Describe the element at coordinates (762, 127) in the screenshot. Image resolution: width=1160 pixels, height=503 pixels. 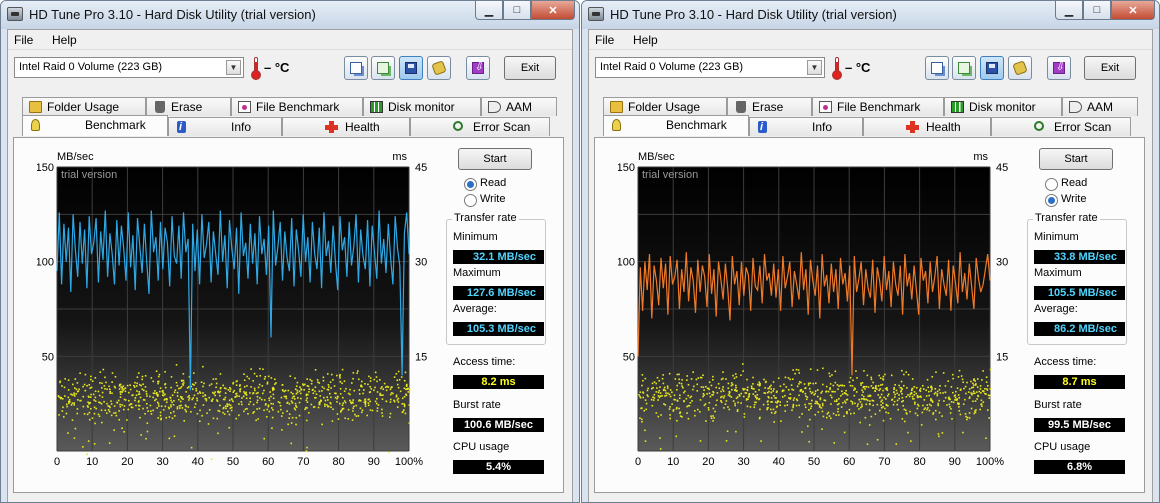
I see `info-icon` at that location.